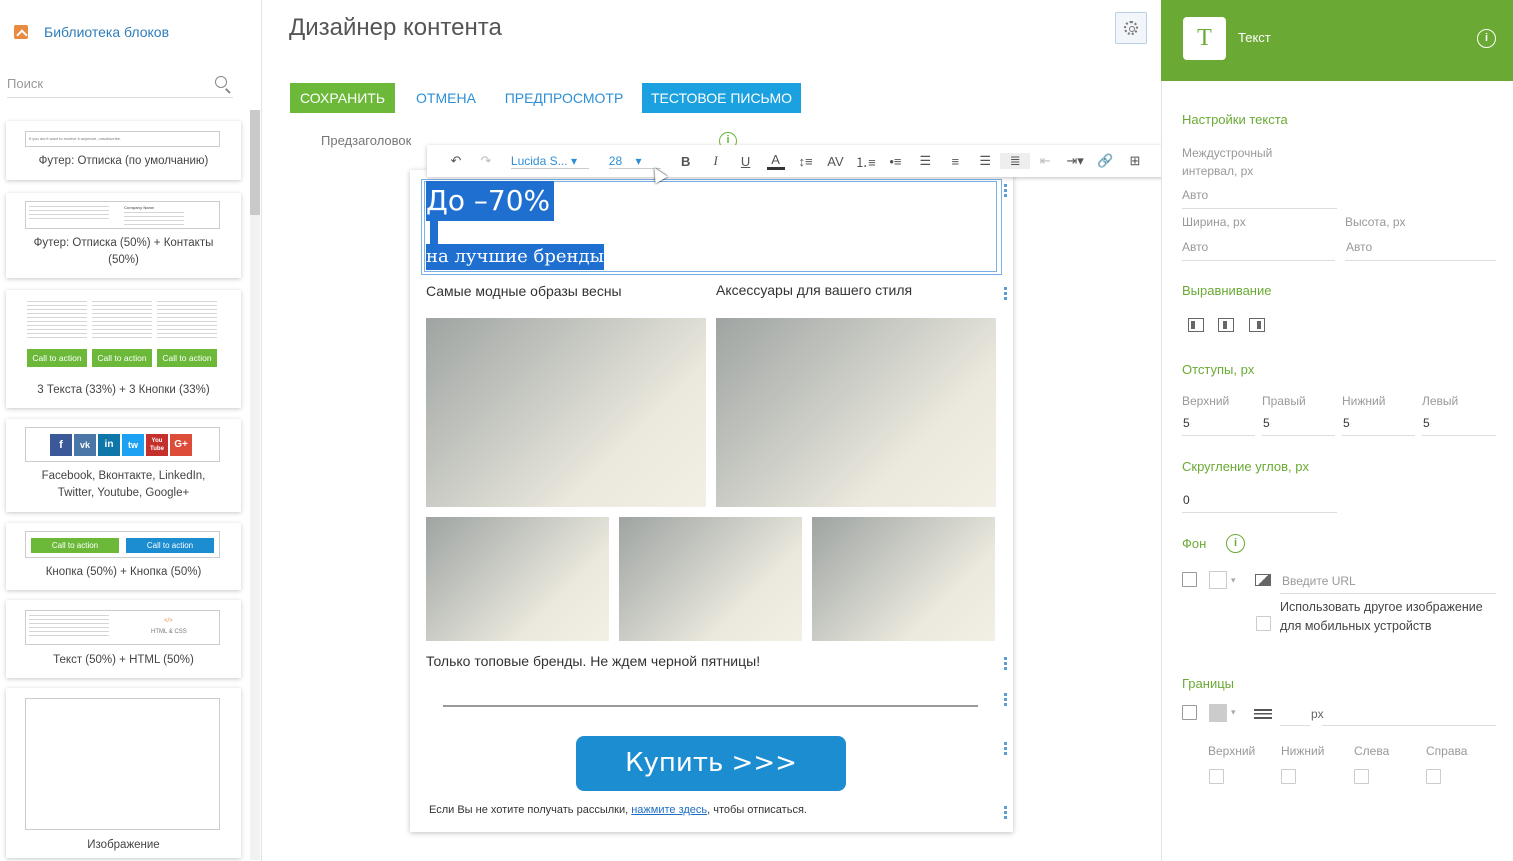 This screenshot has width=1513, height=861. What do you see at coordinates (865, 161) in the screenshot?
I see `ordered-list-icon: ⒈≡` at bounding box center [865, 161].